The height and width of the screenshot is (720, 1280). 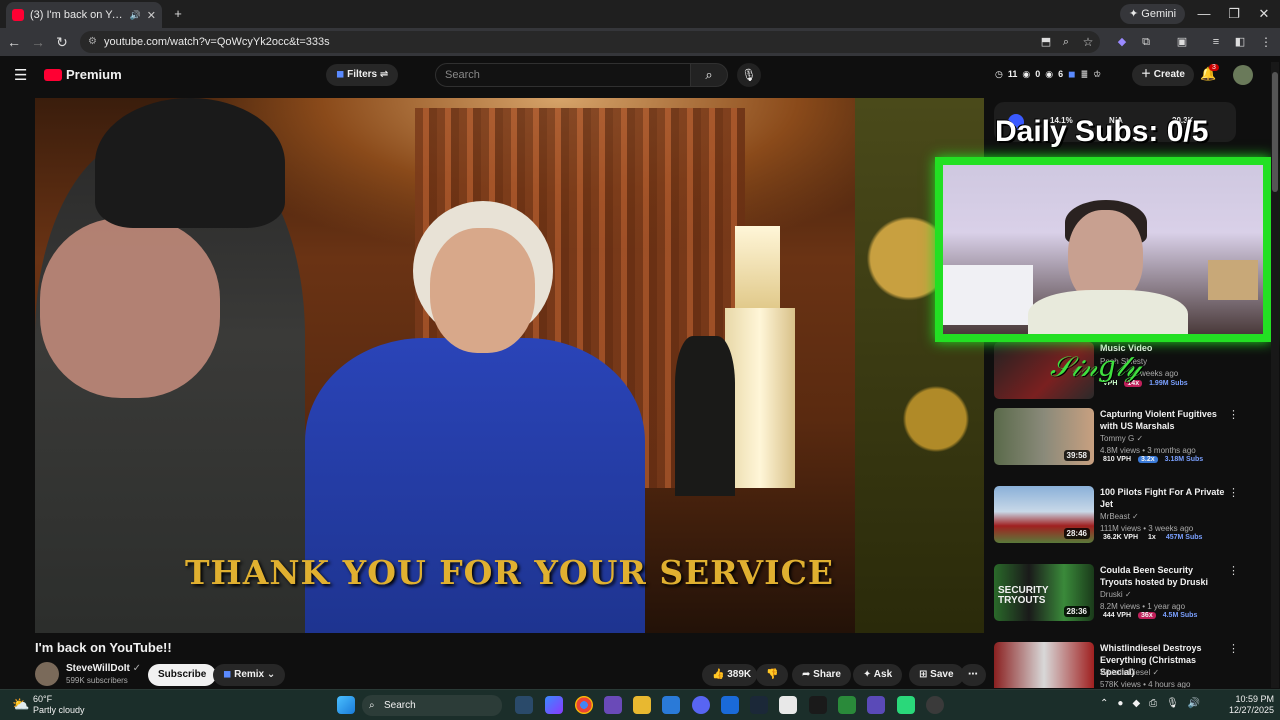 I want to click on video-thumbnail: 28:46, so click(x=1044, y=514).